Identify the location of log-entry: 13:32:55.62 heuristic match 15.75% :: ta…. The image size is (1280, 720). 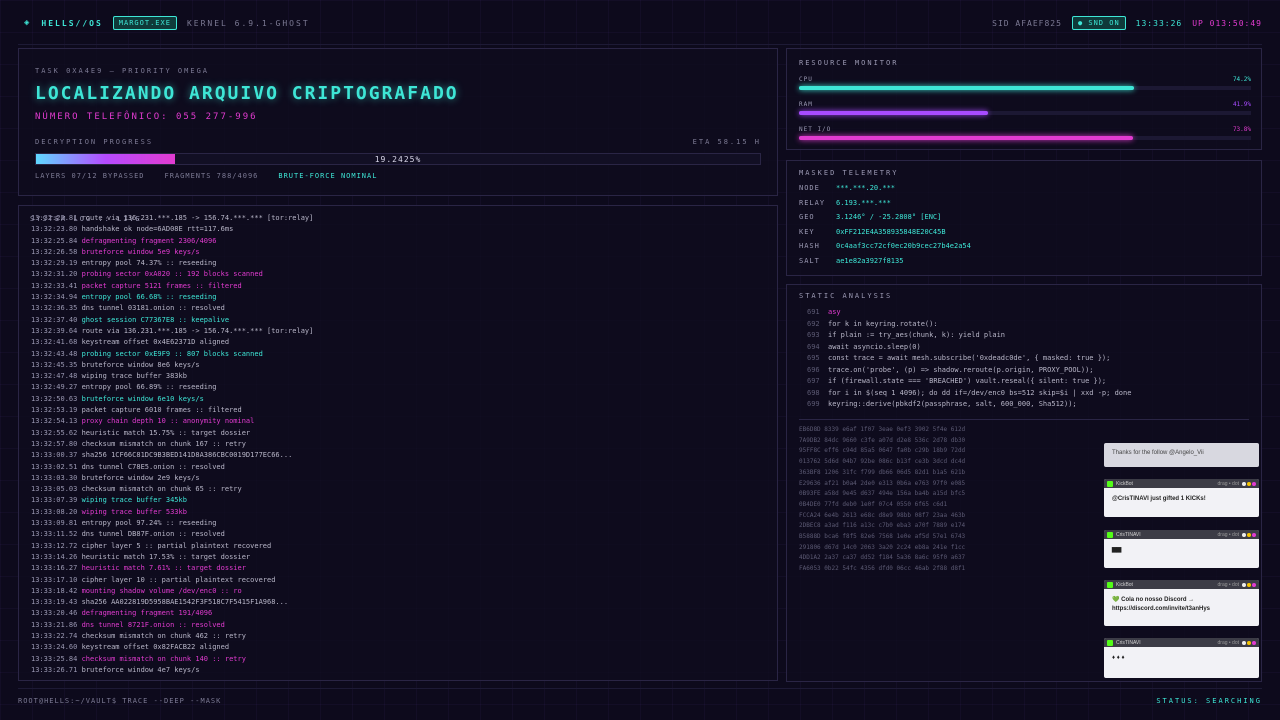
(401, 433).